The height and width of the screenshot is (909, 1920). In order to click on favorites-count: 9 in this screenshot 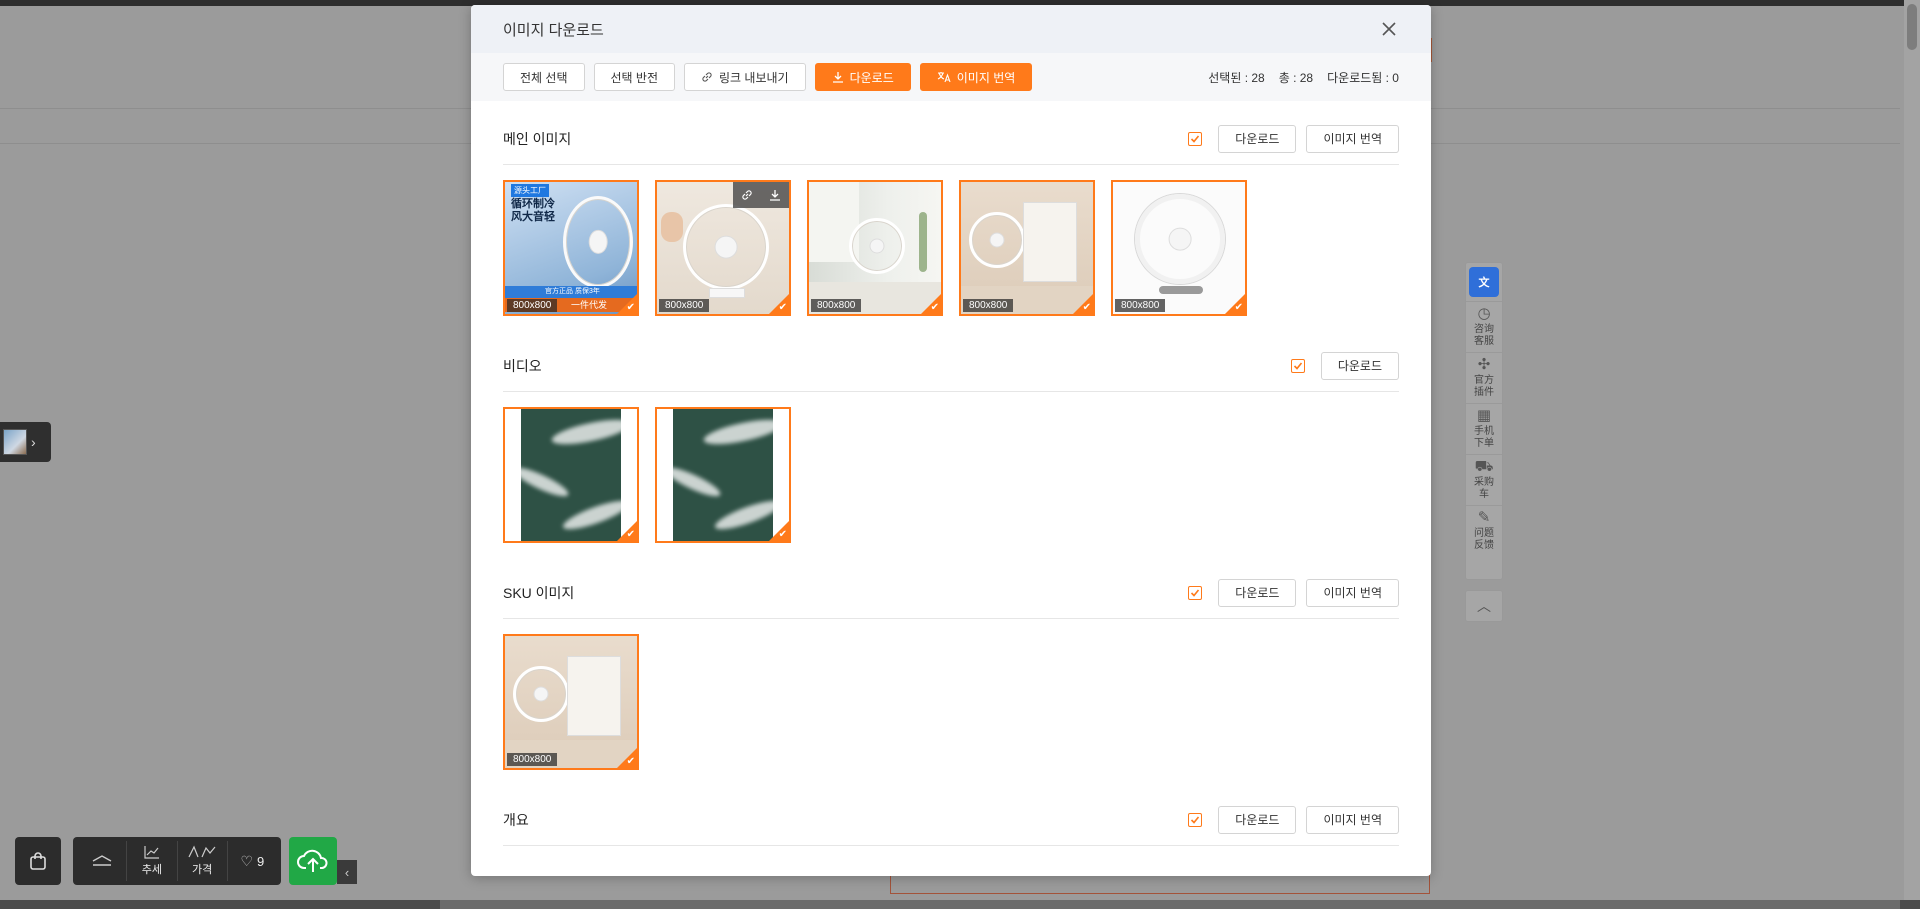, I will do `click(261, 861)`.